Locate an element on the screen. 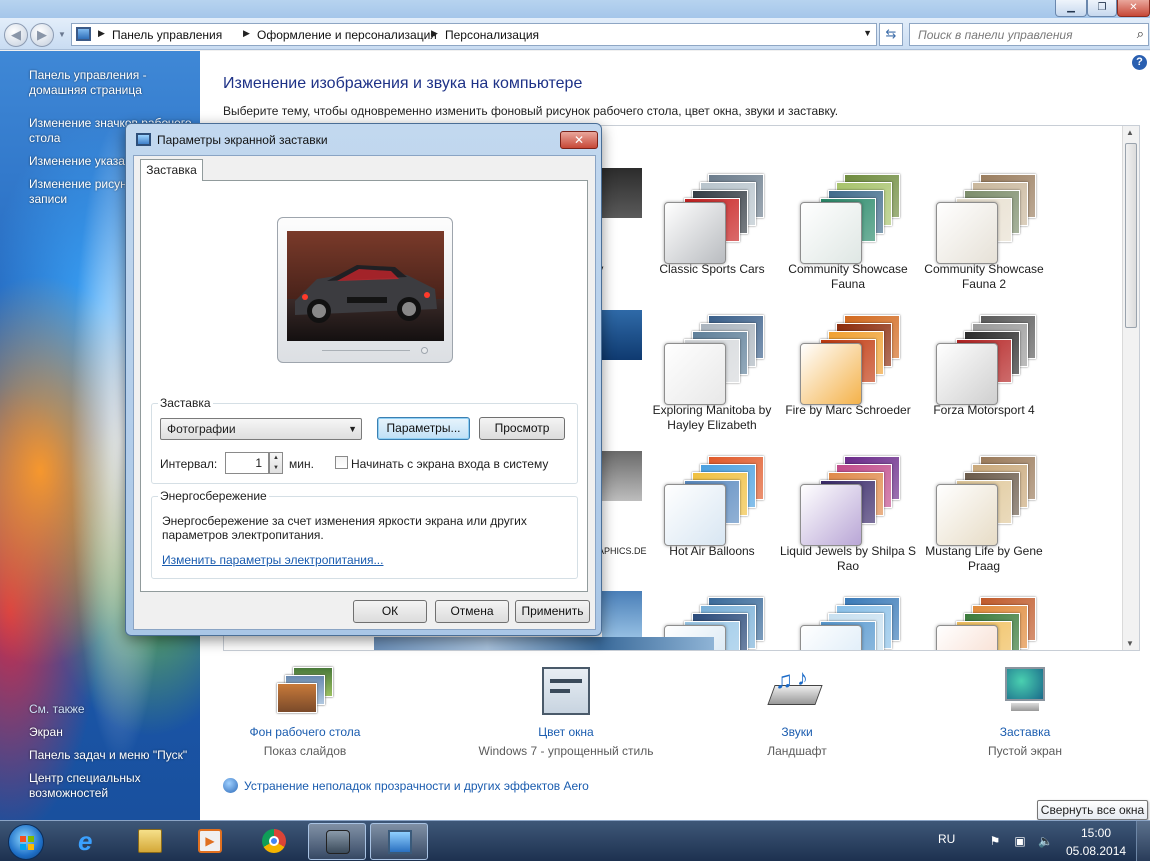  preview-button: Просмотр is located at coordinates (522, 428).